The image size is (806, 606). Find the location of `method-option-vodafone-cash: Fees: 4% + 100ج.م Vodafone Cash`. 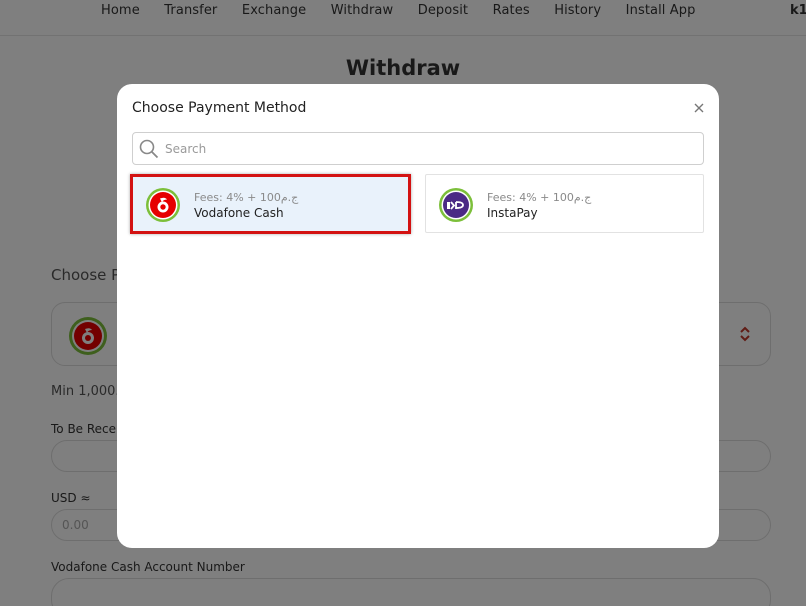

method-option-vodafone-cash: Fees: 4% + 100ج.م Vodafone Cash is located at coordinates (271, 203).